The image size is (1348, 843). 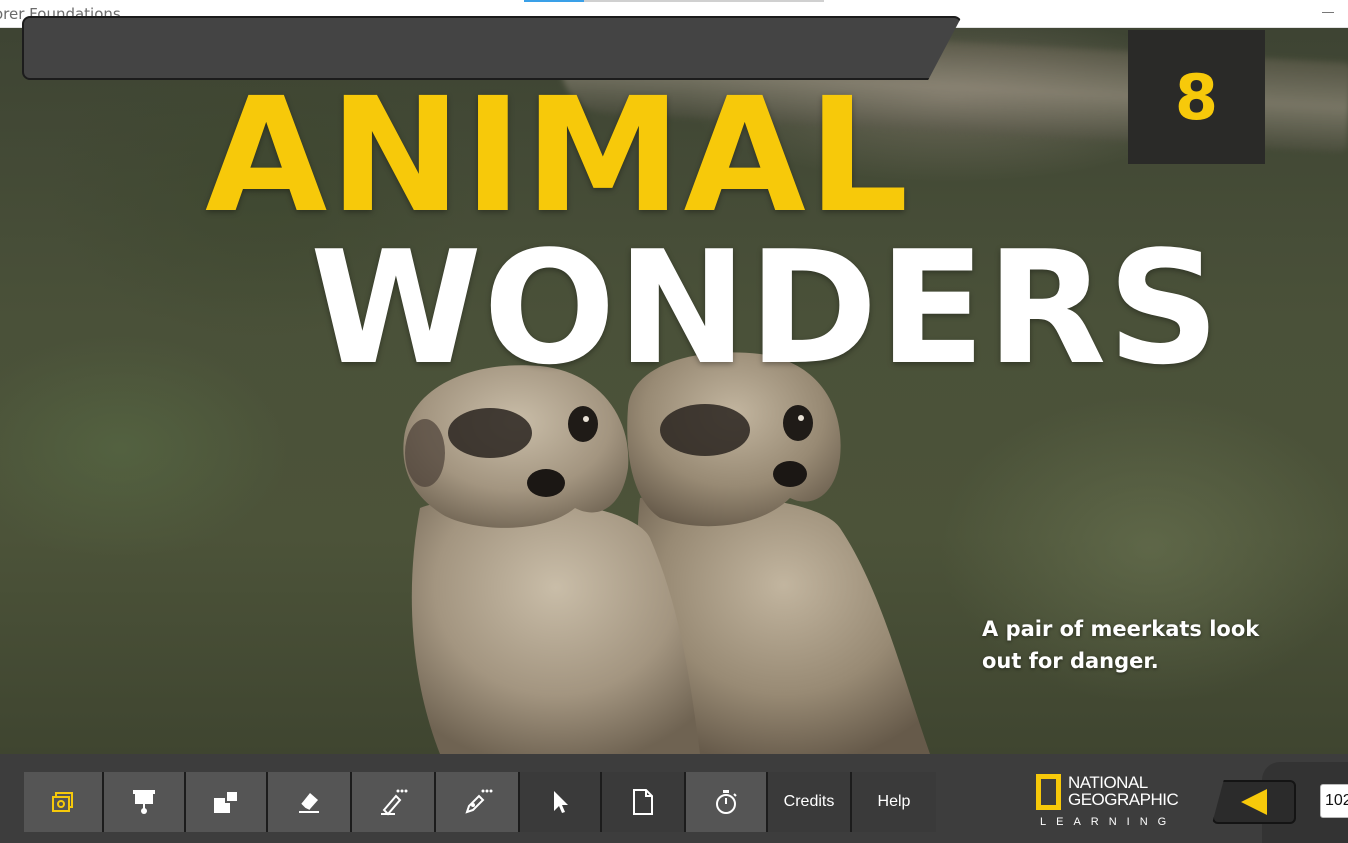 I want to click on zoom-area-icon, so click(x=226, y=801).